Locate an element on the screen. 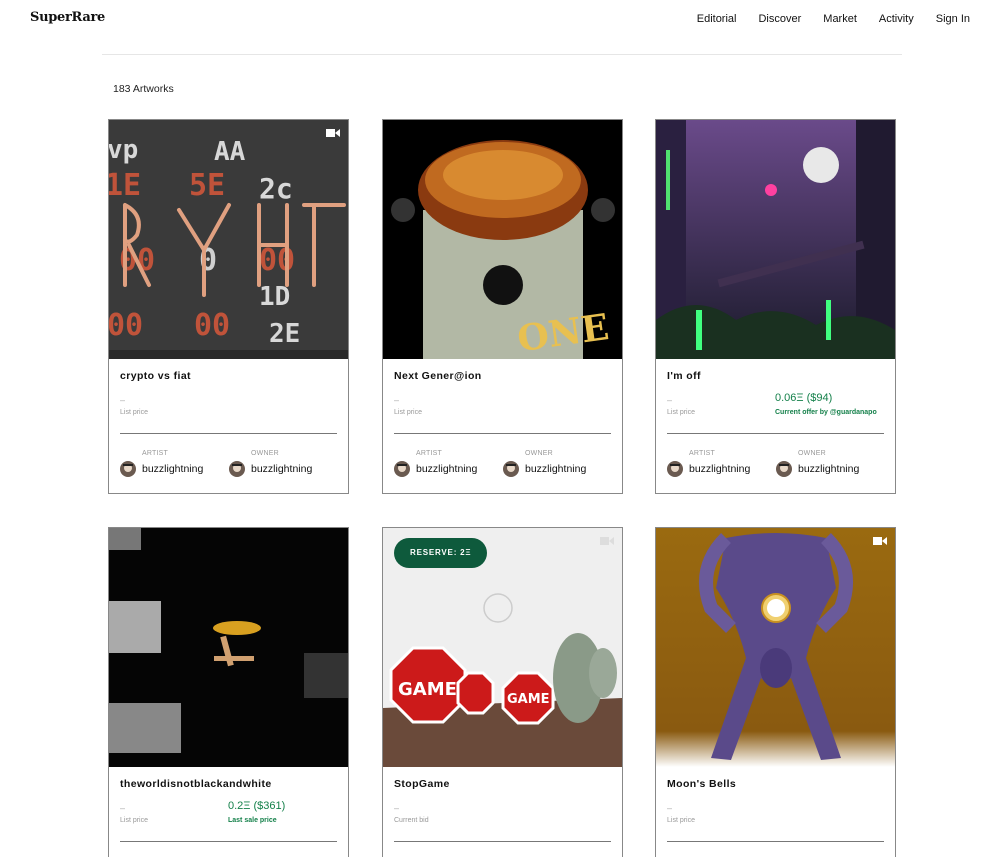 The width and height of the screenshot is (1000, 857). artwork-next-generation-image: ONE is located at coordinates (502, 239).